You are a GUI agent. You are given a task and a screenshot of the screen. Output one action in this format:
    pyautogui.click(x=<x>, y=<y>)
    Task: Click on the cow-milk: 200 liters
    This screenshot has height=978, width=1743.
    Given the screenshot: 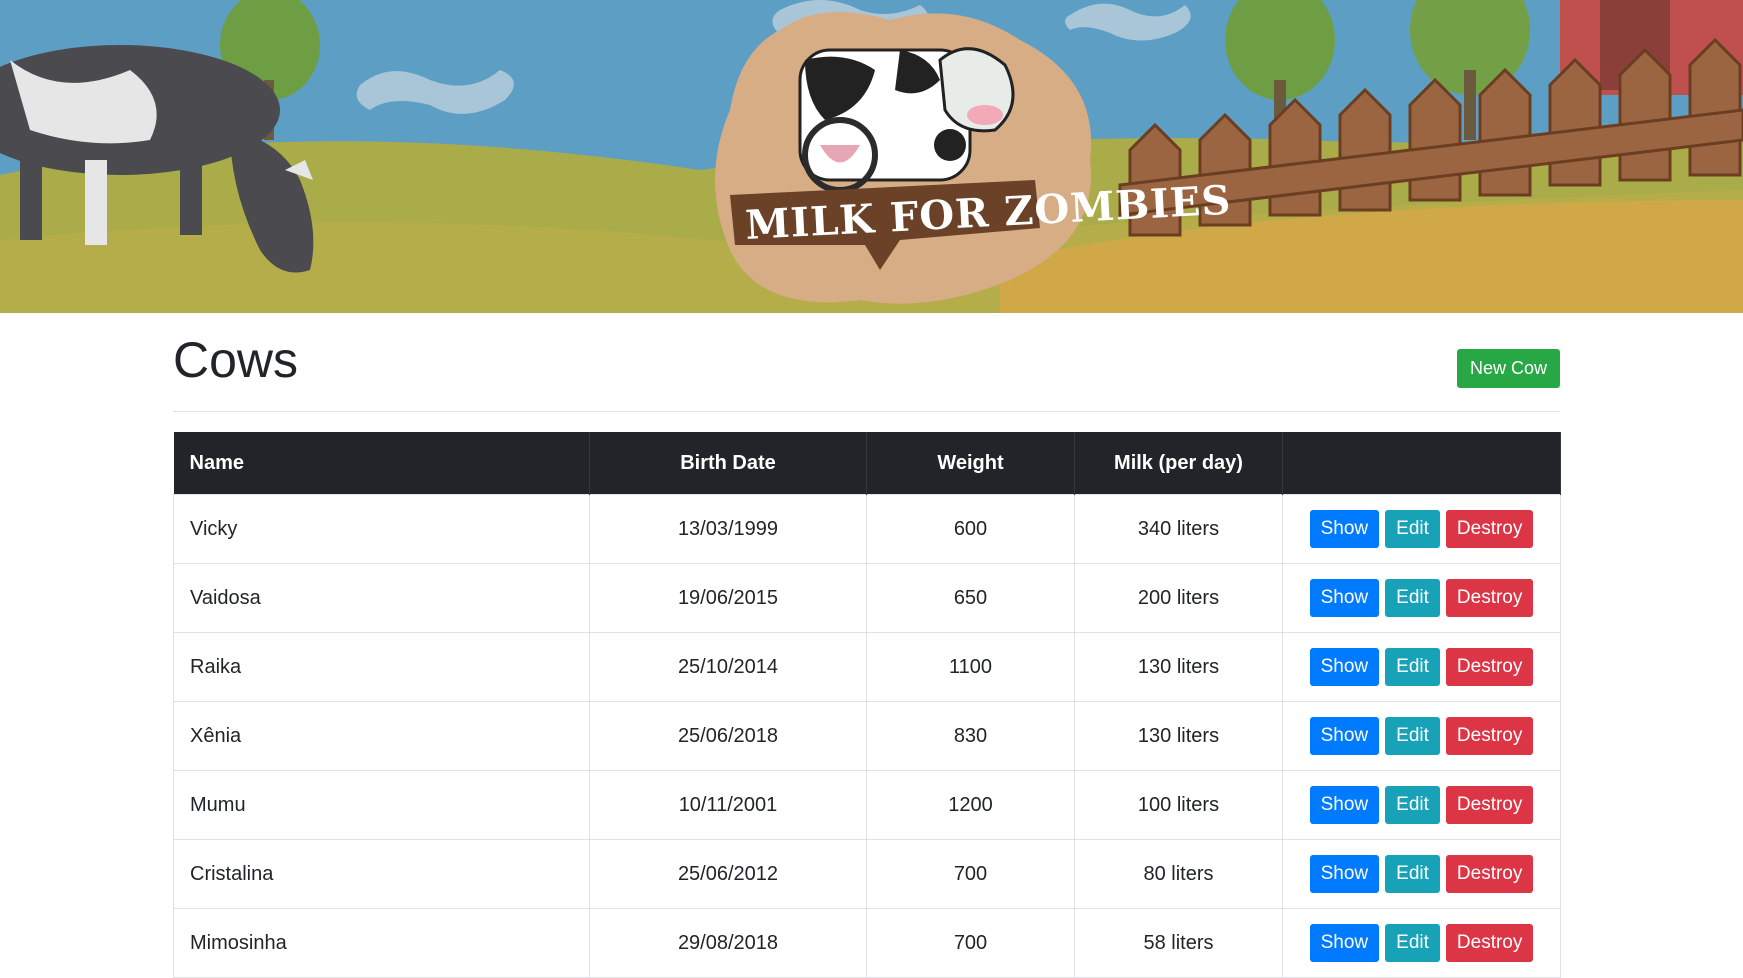 What is the action you would take?
    pyautogui.click(x=1178, y=598)
    